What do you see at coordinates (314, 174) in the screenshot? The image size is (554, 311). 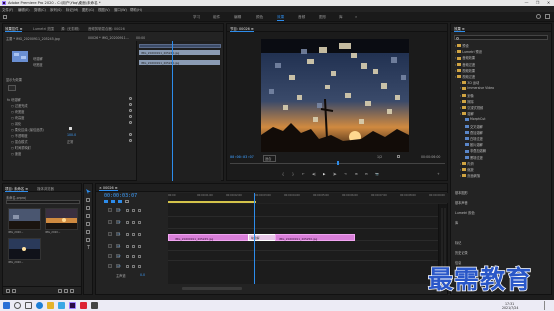 I see `step-back-button: ◀|` at bounding box center [314, 174].